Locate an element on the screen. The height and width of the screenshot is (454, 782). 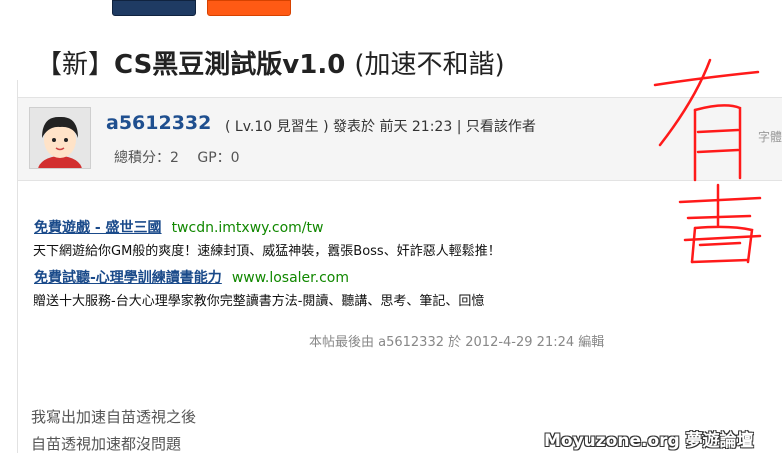
ad-title-link: 免費試聽-心理學訓練讀書能力 is located at coordinates (128, 278).